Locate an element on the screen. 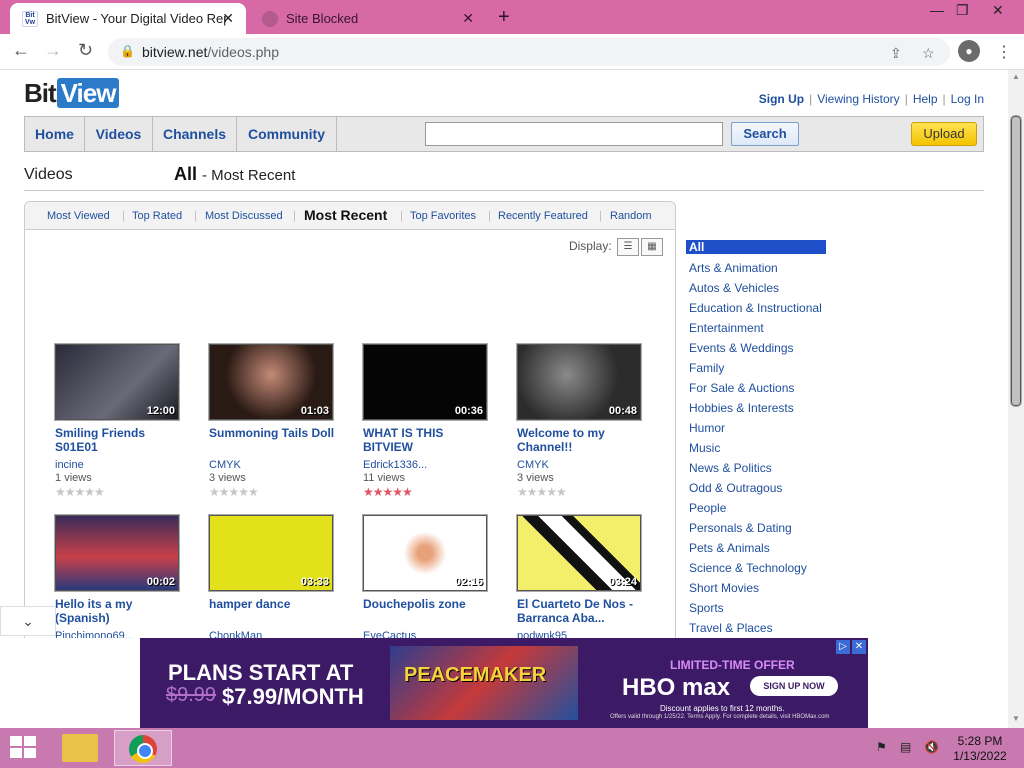  video-author: EveCactus is located at coordinates (428, 634).